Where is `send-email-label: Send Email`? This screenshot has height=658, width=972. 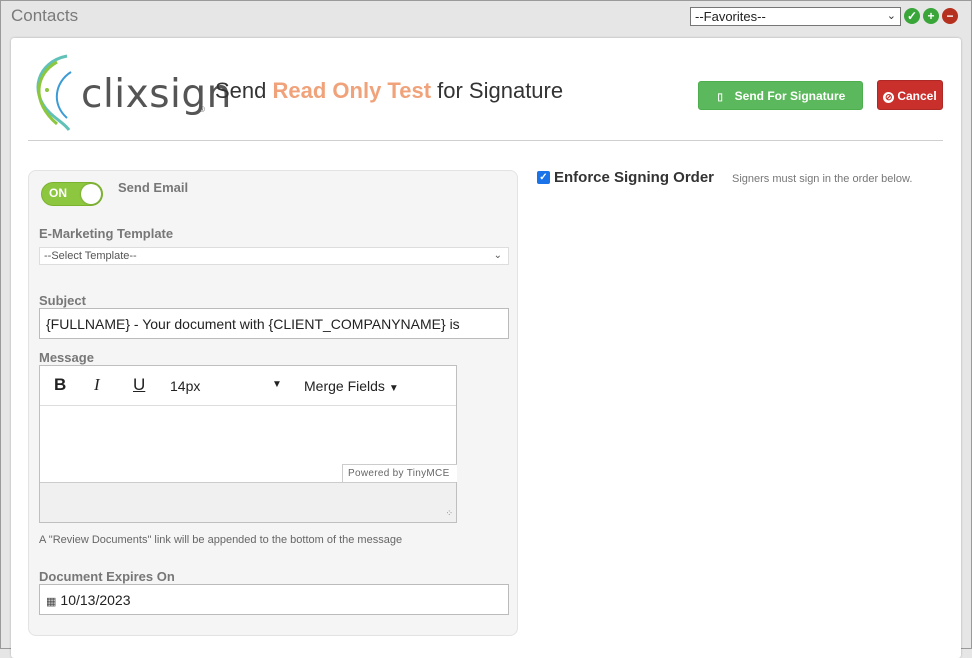 send-email-label: Send Email is located at coordinates (153, 187).